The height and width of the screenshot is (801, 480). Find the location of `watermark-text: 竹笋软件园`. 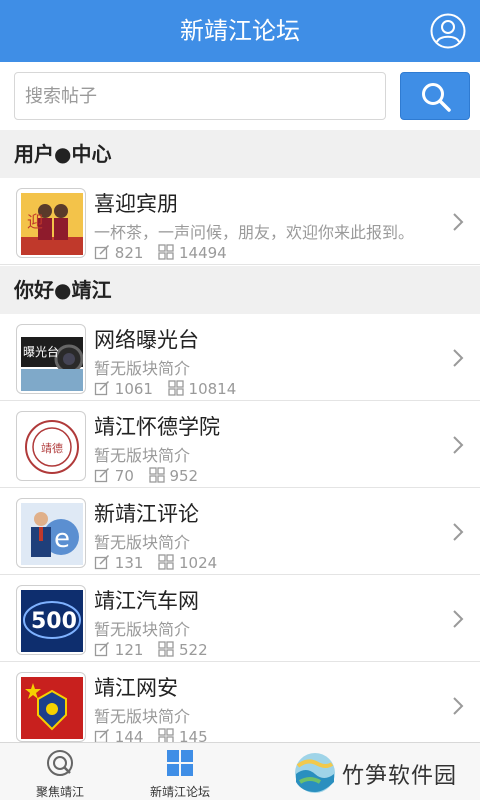

watermark-text: 竹笋软件园 is located at coordinates (400, 776).